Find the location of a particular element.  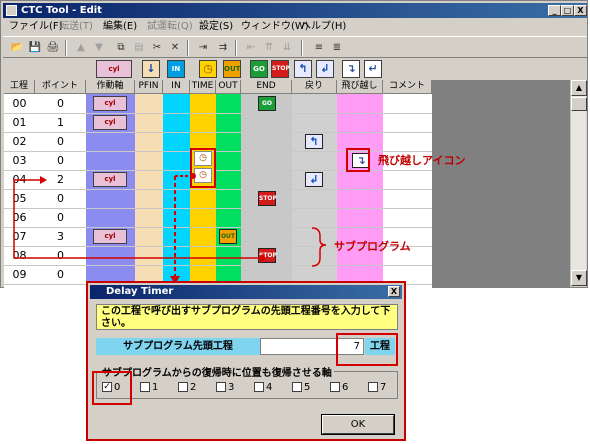

print-icon: 🖨 is located at coordinates (53, 48).